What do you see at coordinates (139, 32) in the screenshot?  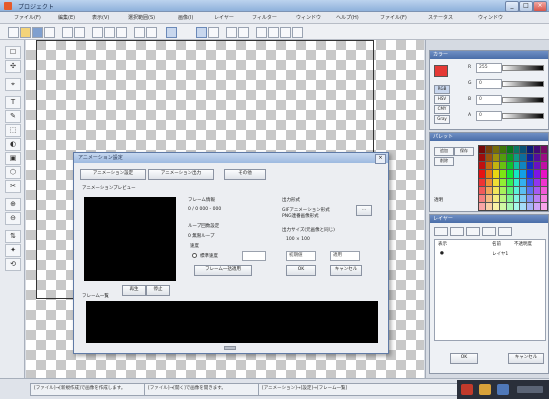 I see `zoom-in-icon` at bounding box center [139, 32].